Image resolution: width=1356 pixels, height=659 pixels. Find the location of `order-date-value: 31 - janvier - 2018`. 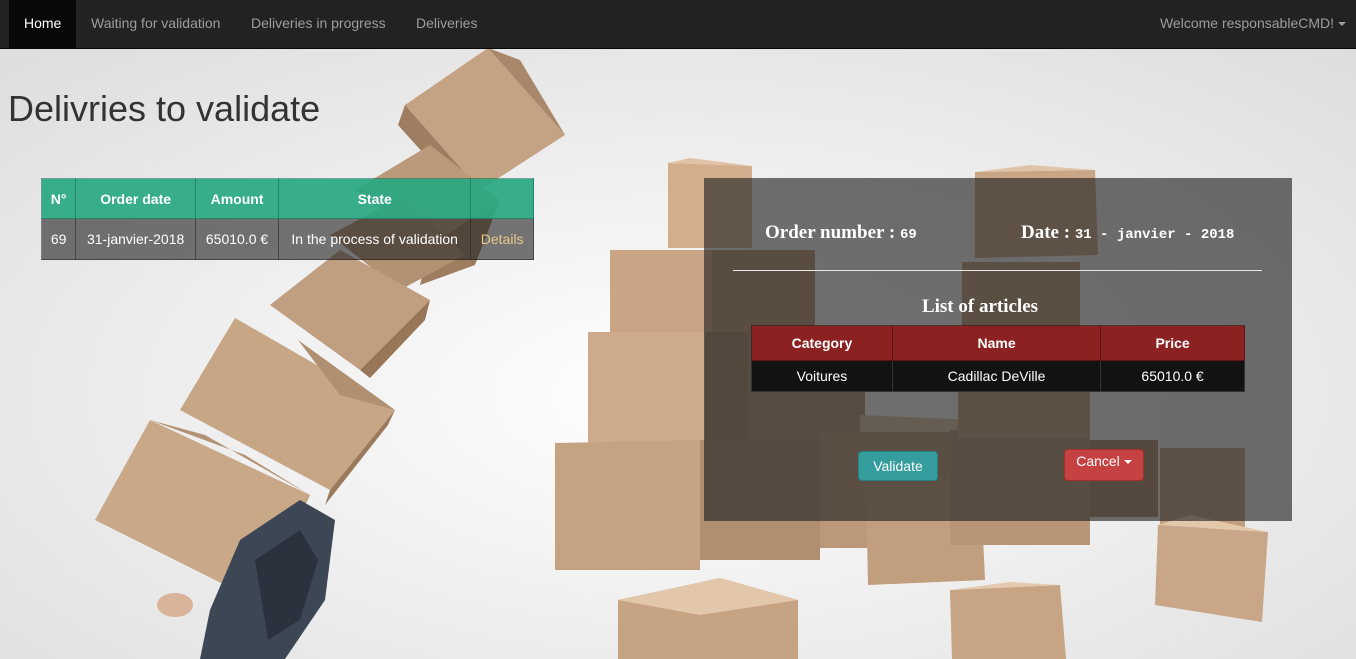

order-date-value: 31 - janvier - 2018 is located at coordinates (1154, 235).